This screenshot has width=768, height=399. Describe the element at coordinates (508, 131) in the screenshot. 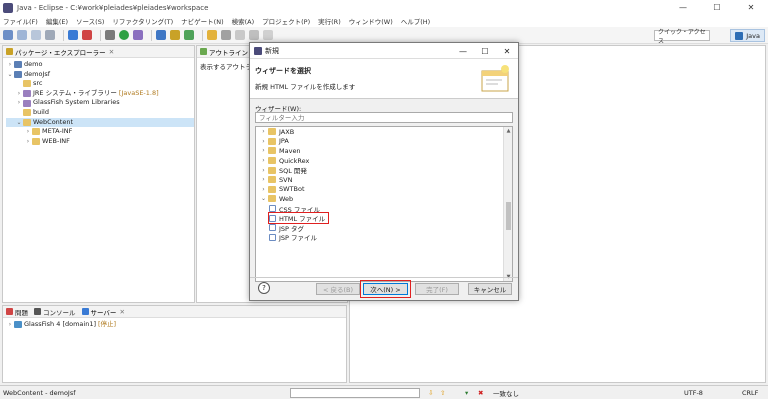

I see `scroll-up-icon: ▲` at that location.